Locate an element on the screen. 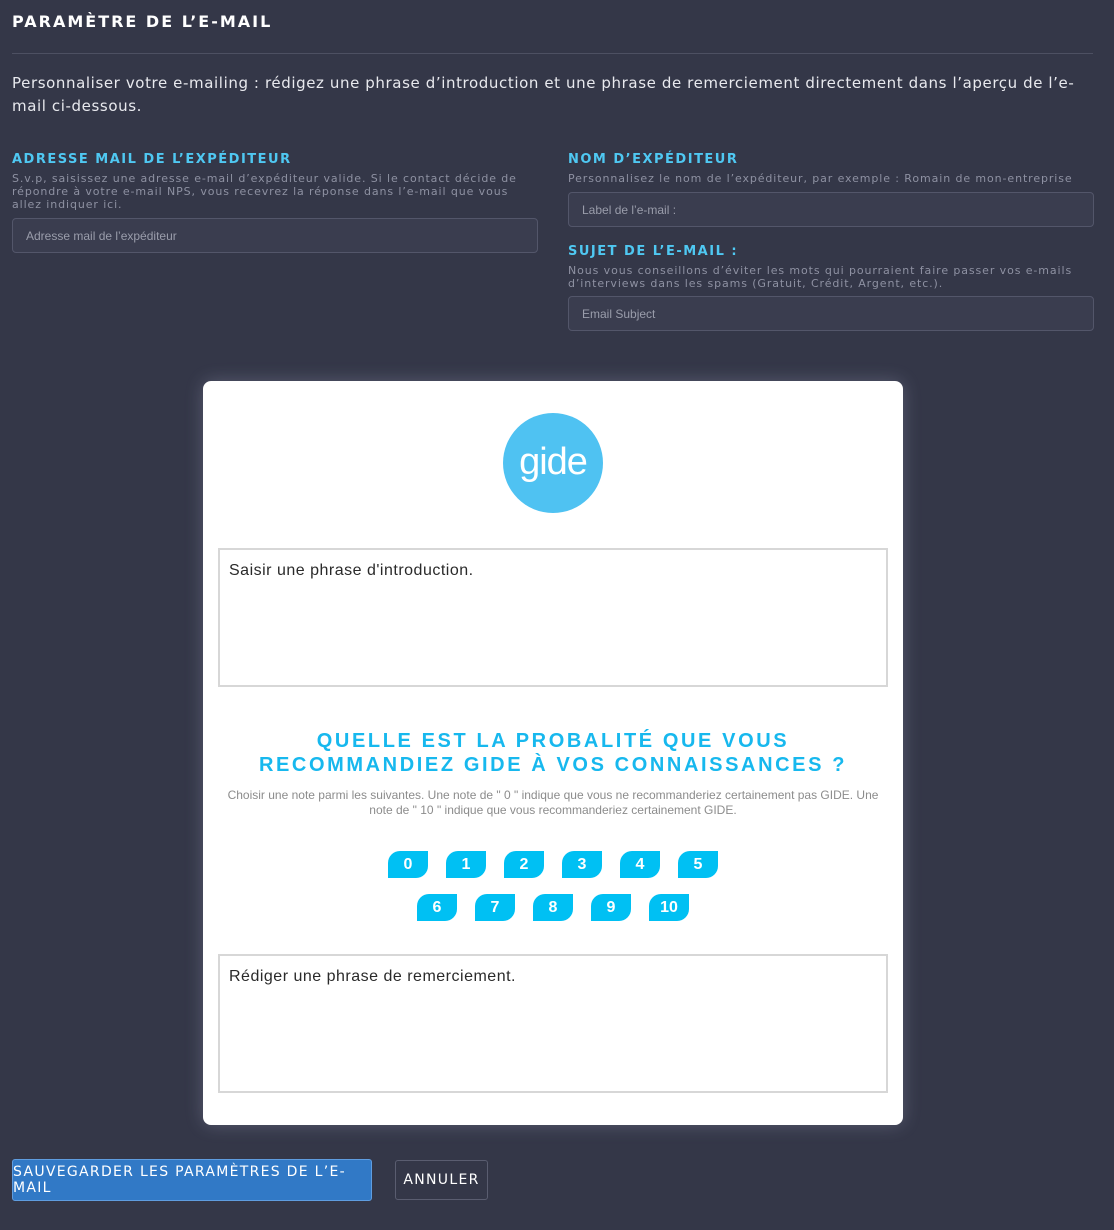 This screenshot has height=1230, width=1114. score-button-5: 5 is located at coordinates (698, 864).